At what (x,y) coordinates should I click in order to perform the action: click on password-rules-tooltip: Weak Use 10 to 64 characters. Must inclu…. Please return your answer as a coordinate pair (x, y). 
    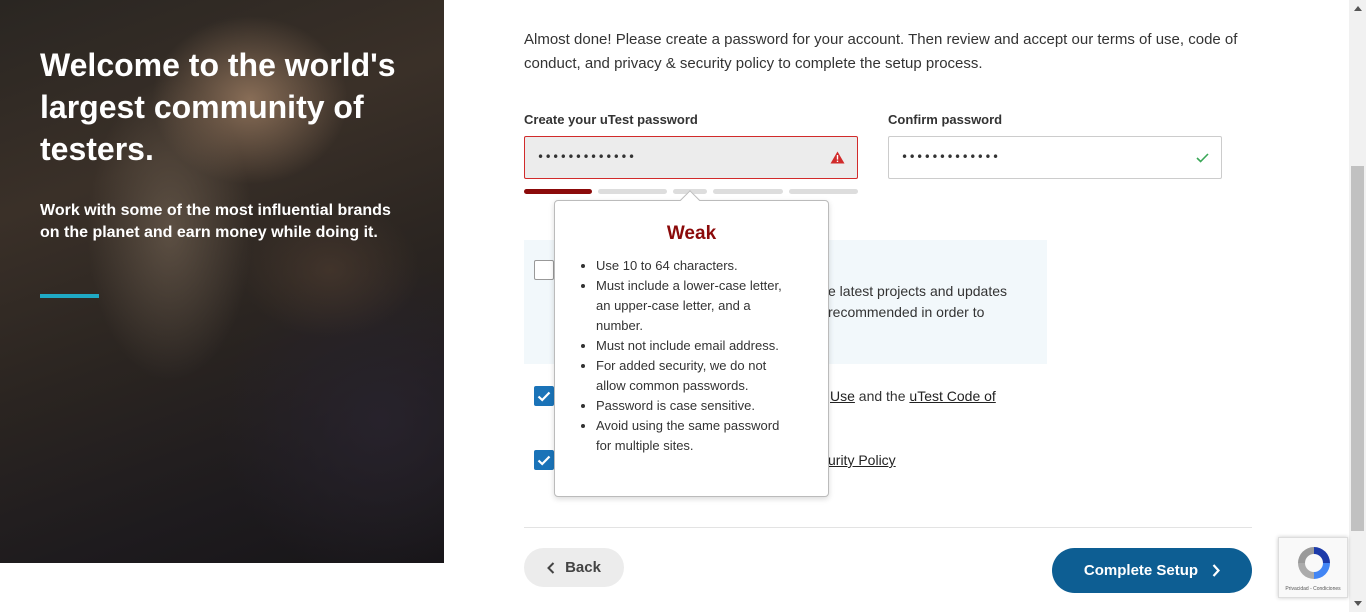
    Looking at the image, I should click on (691, 343).